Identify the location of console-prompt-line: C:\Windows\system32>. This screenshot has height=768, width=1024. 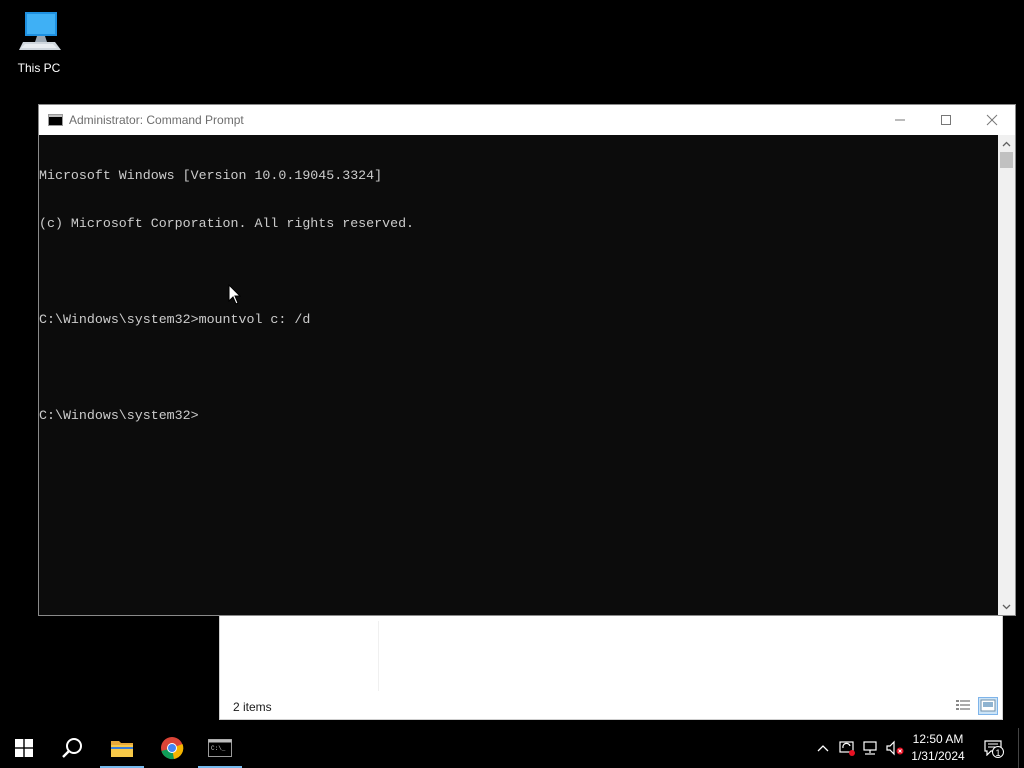
(519, 416).